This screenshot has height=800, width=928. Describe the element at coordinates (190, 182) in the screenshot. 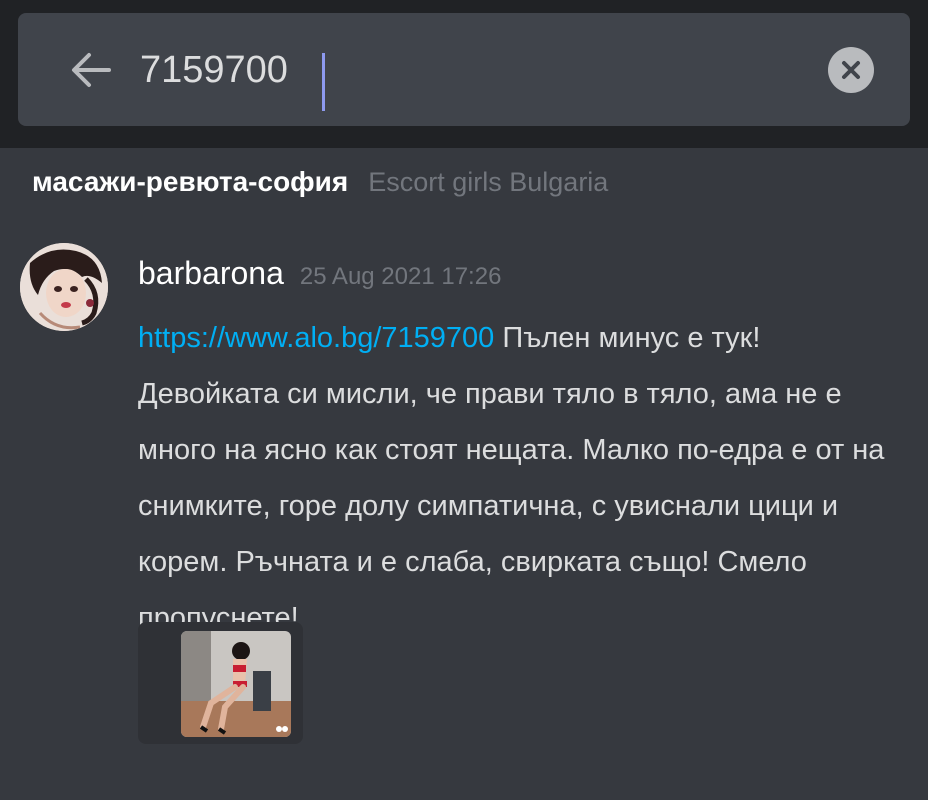

I see `channel-name: масажи-ревюта-софия` at that location.